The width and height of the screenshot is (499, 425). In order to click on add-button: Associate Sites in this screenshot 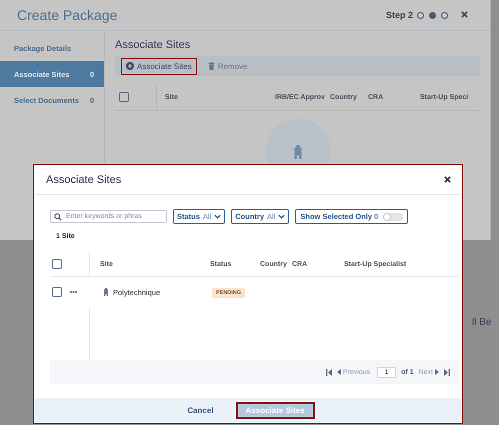, I will do `click(159, 66)`.